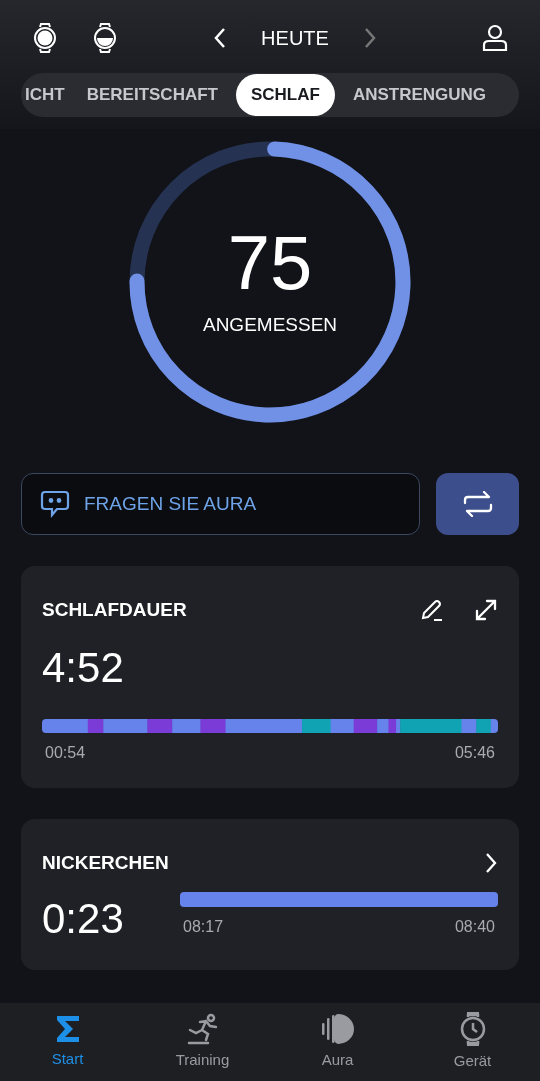  Describe the element at coordinates (202, 1028) in the screenshot. I see `runner-icon` at that location.